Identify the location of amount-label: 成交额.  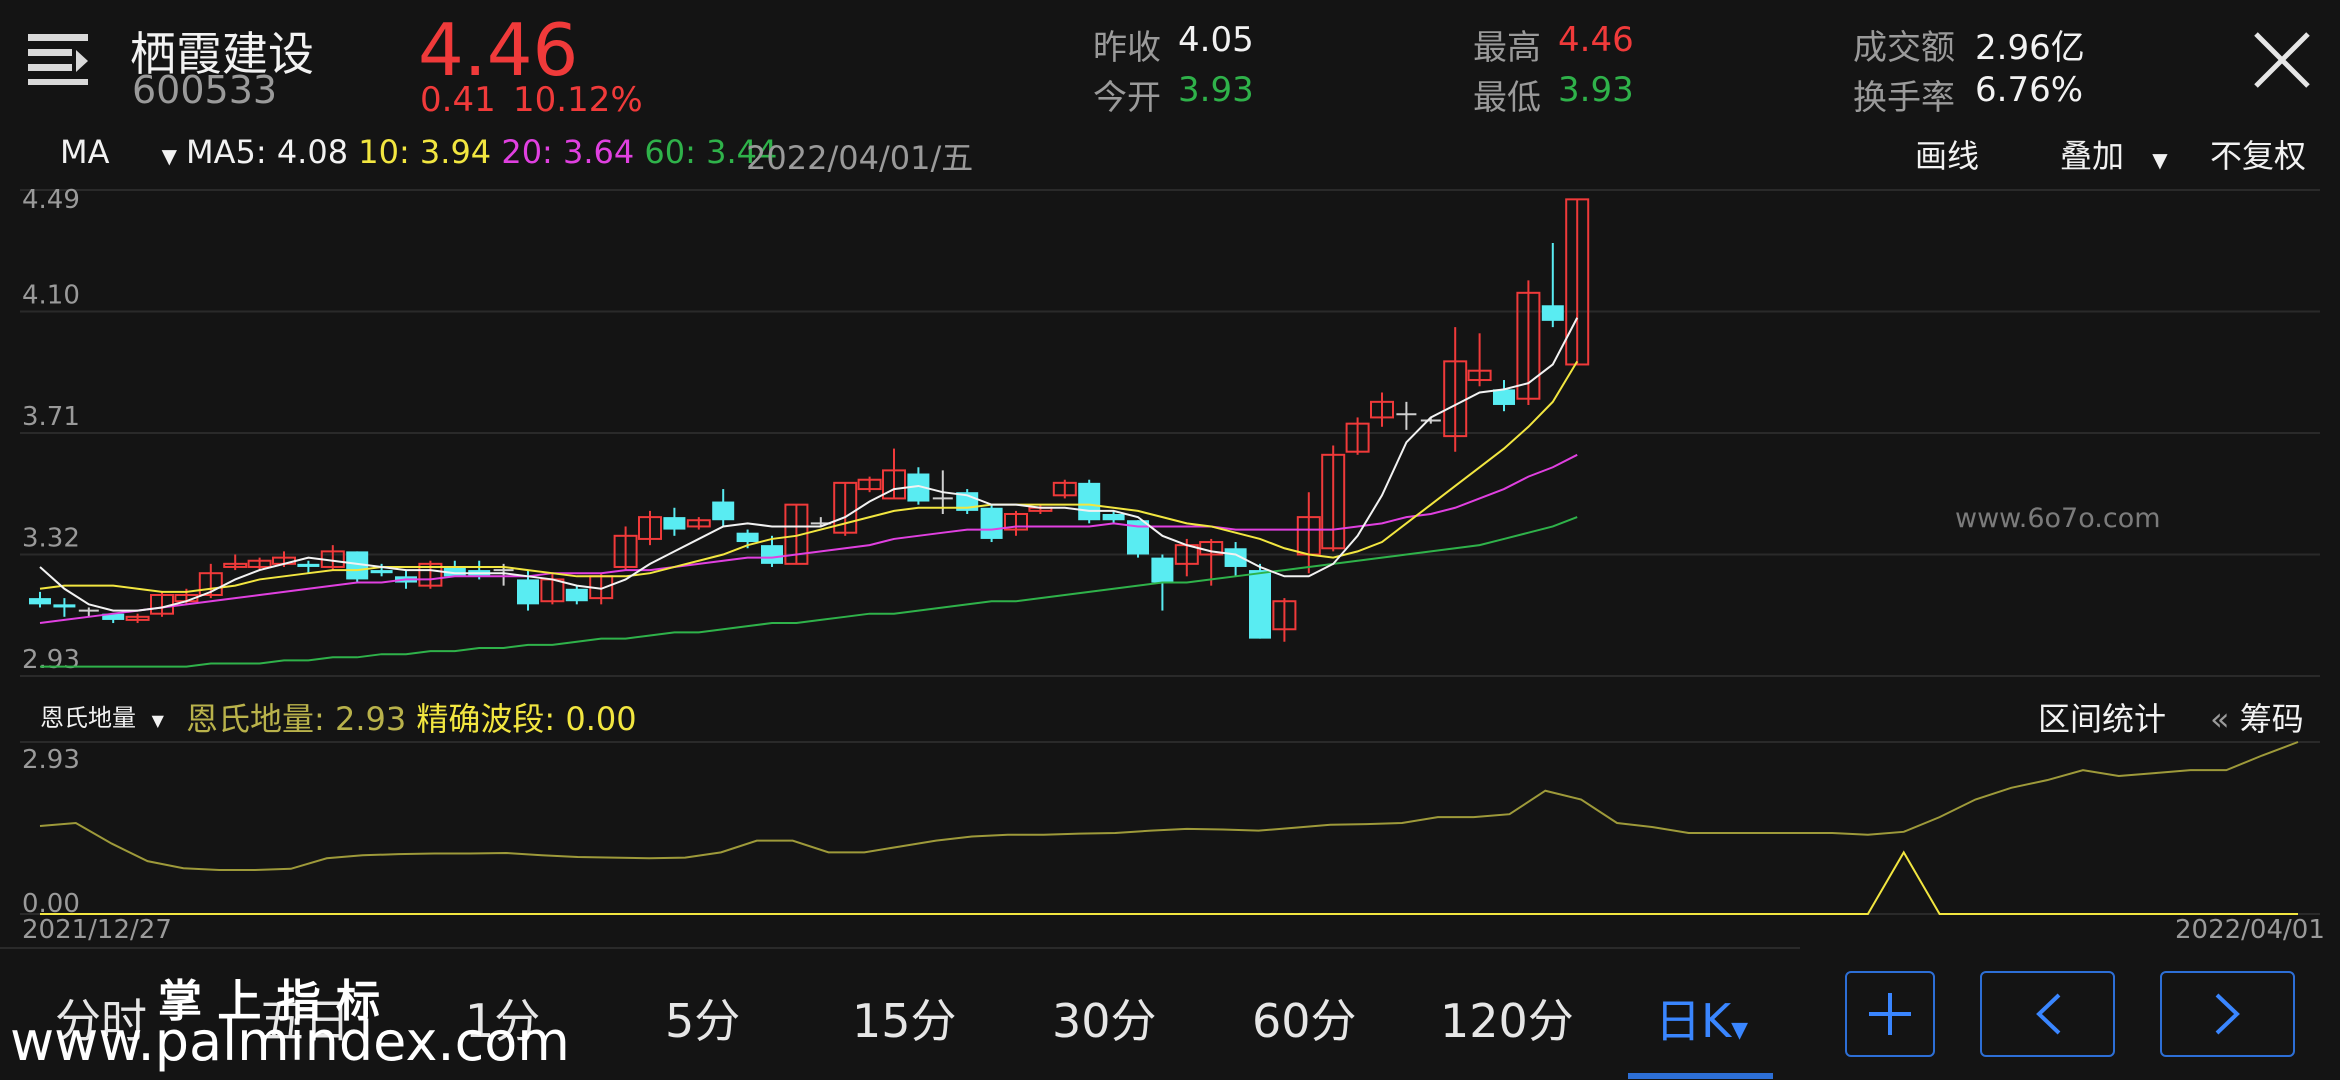
(1904, 48).